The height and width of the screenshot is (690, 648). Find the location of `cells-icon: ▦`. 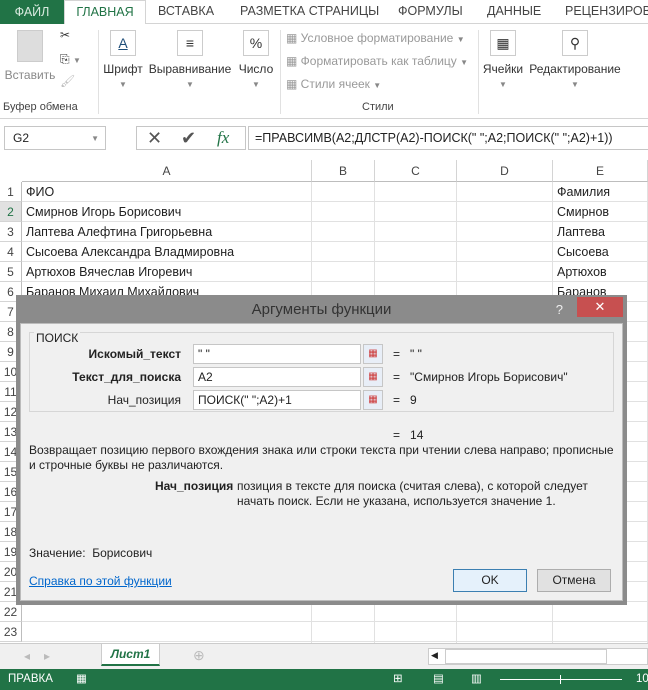

cells-icon: ▦ is located at coordinates (503, 43).